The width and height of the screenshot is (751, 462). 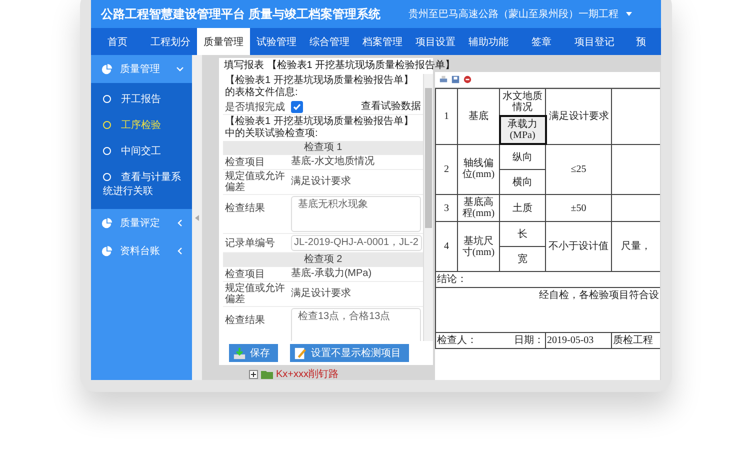 I want to click on scrollbar, so click(x=428, y=207).